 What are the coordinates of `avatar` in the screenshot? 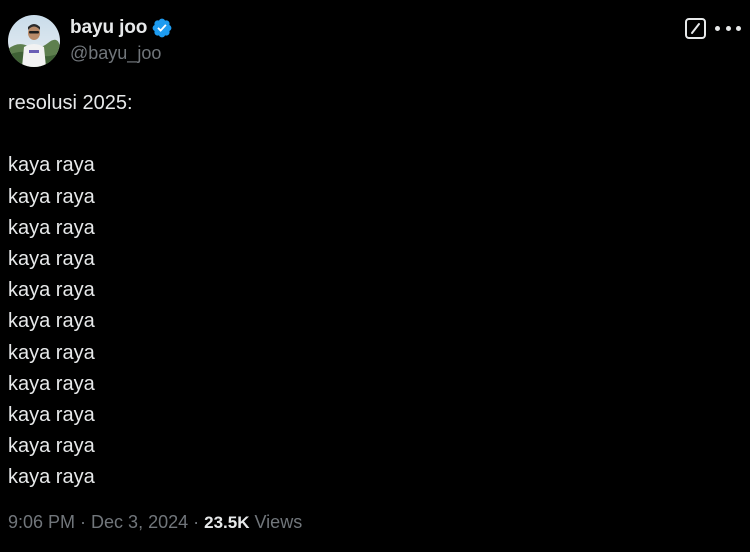 It's located at (34, 41).